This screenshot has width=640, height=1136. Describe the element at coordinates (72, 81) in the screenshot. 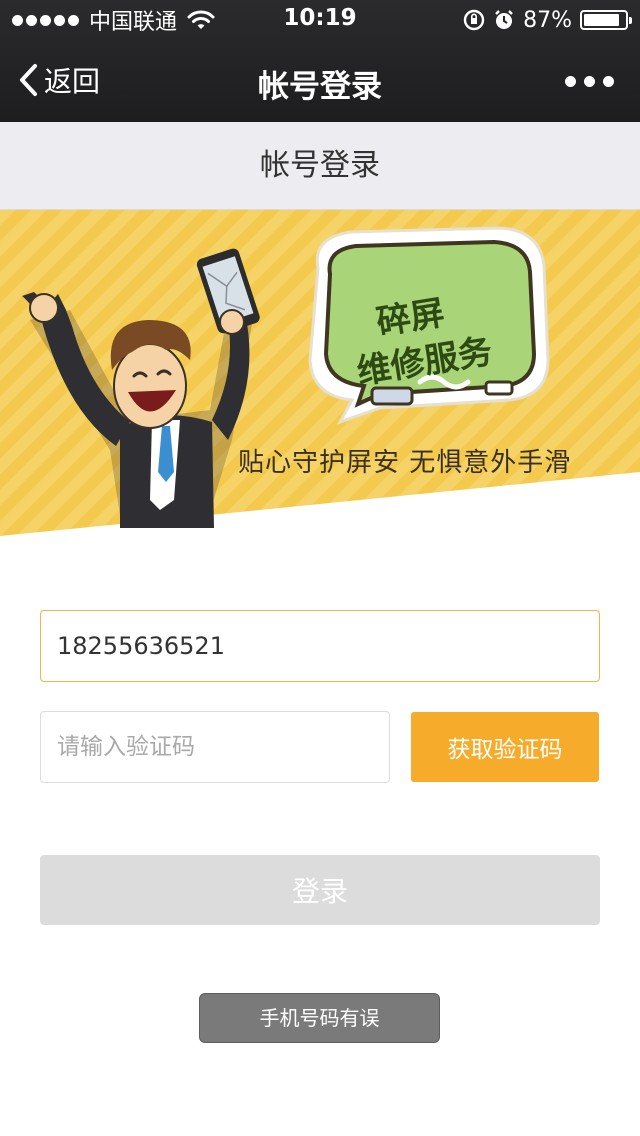

I see `back-label: 返回` at that location.